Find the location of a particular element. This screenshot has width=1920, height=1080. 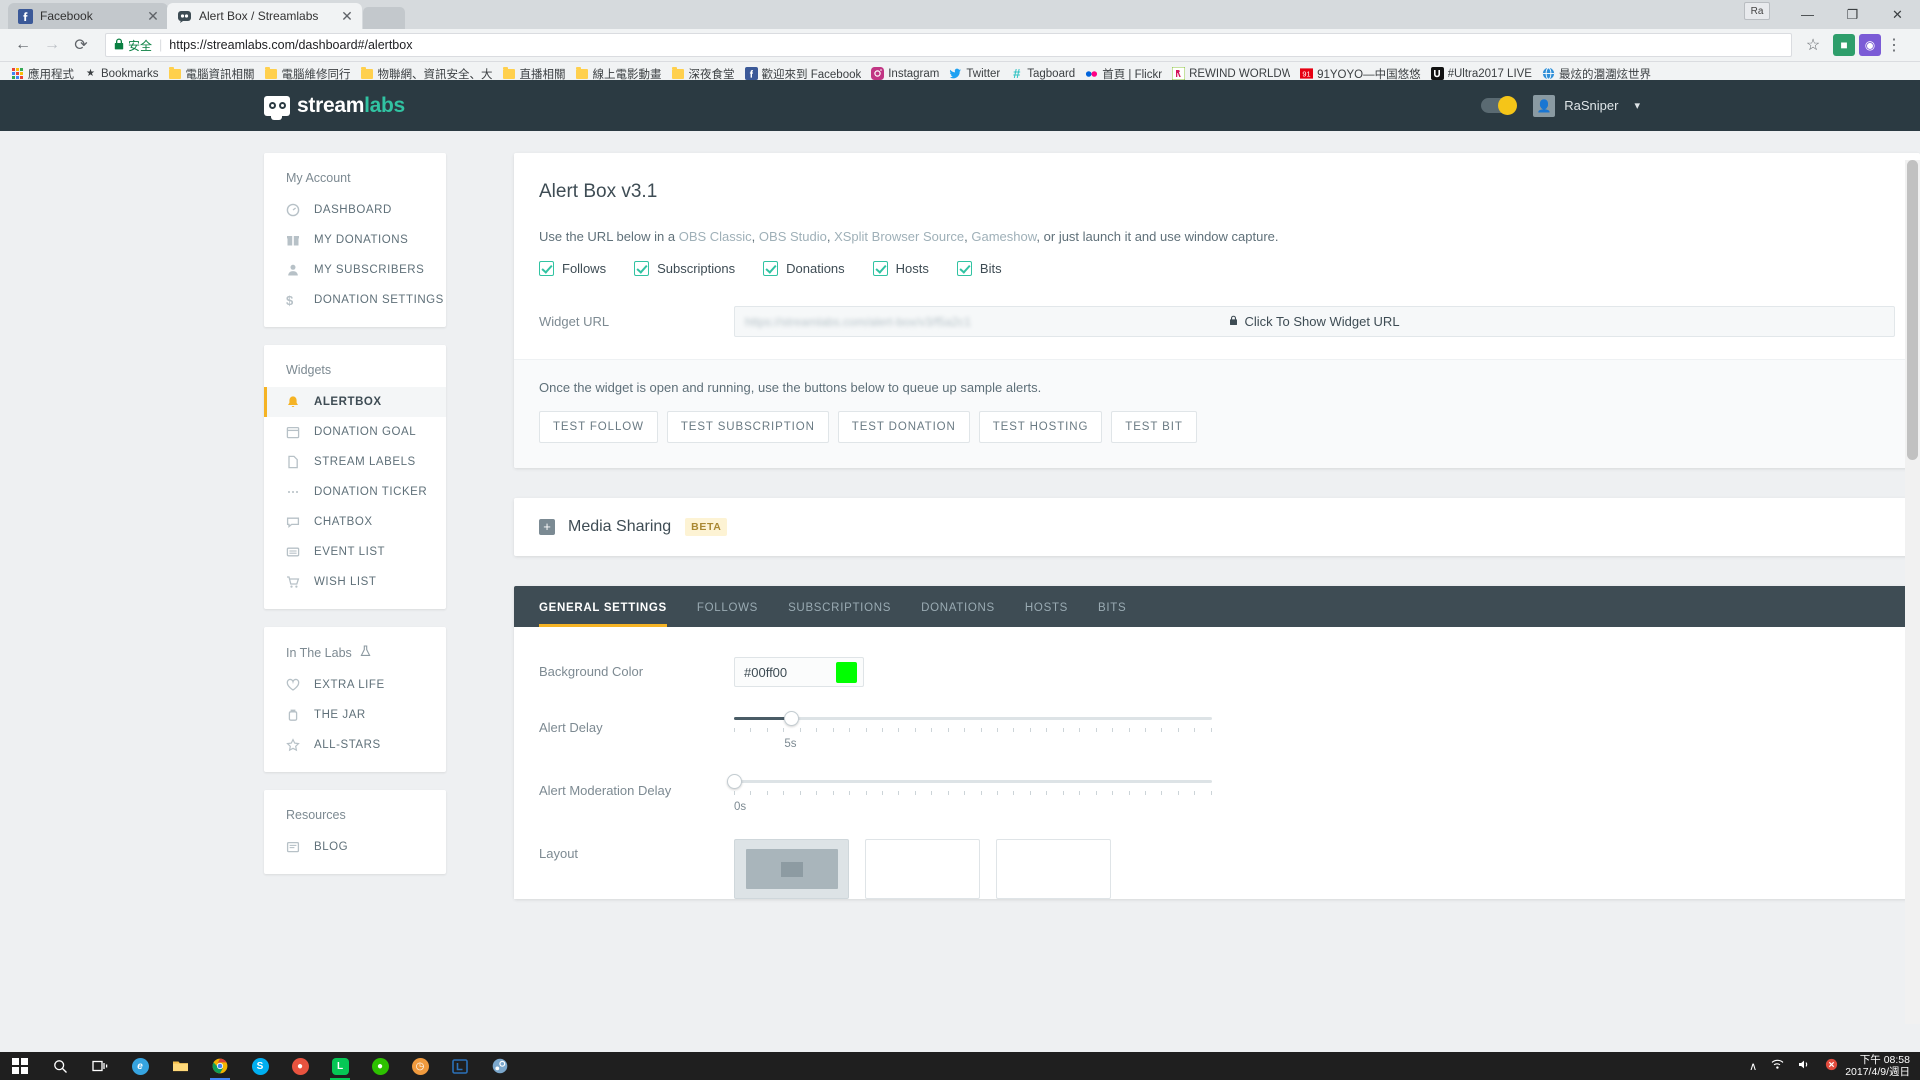

sidebar-item-label: EVENT LIST is located at coordinates (350, 552).